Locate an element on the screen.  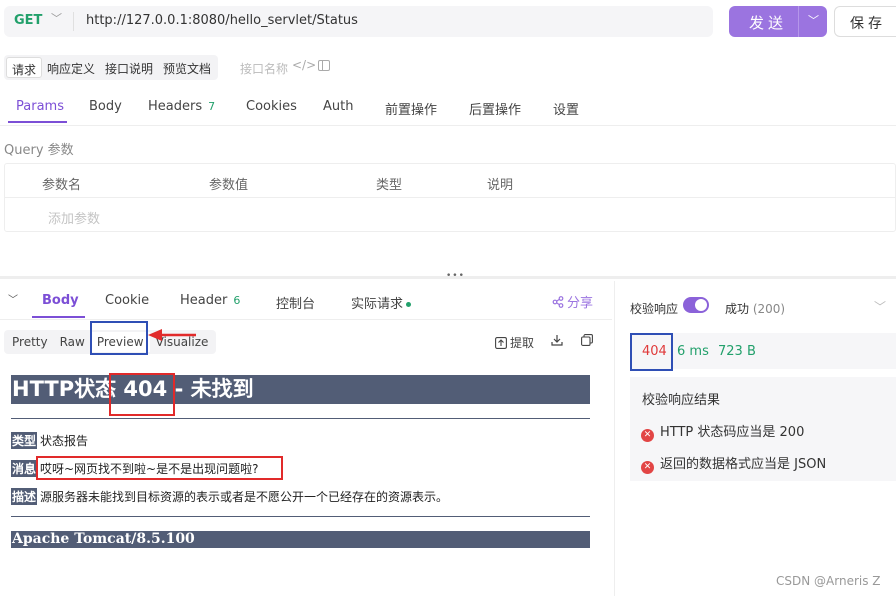
tab-settings: 设置 is located at coordinates (566, 108).